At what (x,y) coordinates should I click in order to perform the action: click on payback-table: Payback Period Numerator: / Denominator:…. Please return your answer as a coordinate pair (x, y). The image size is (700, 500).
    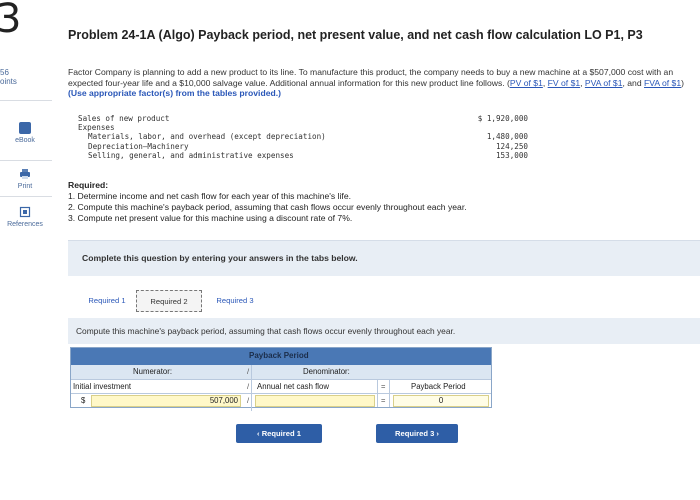
    Looking at the image, I should click on (281, 379).